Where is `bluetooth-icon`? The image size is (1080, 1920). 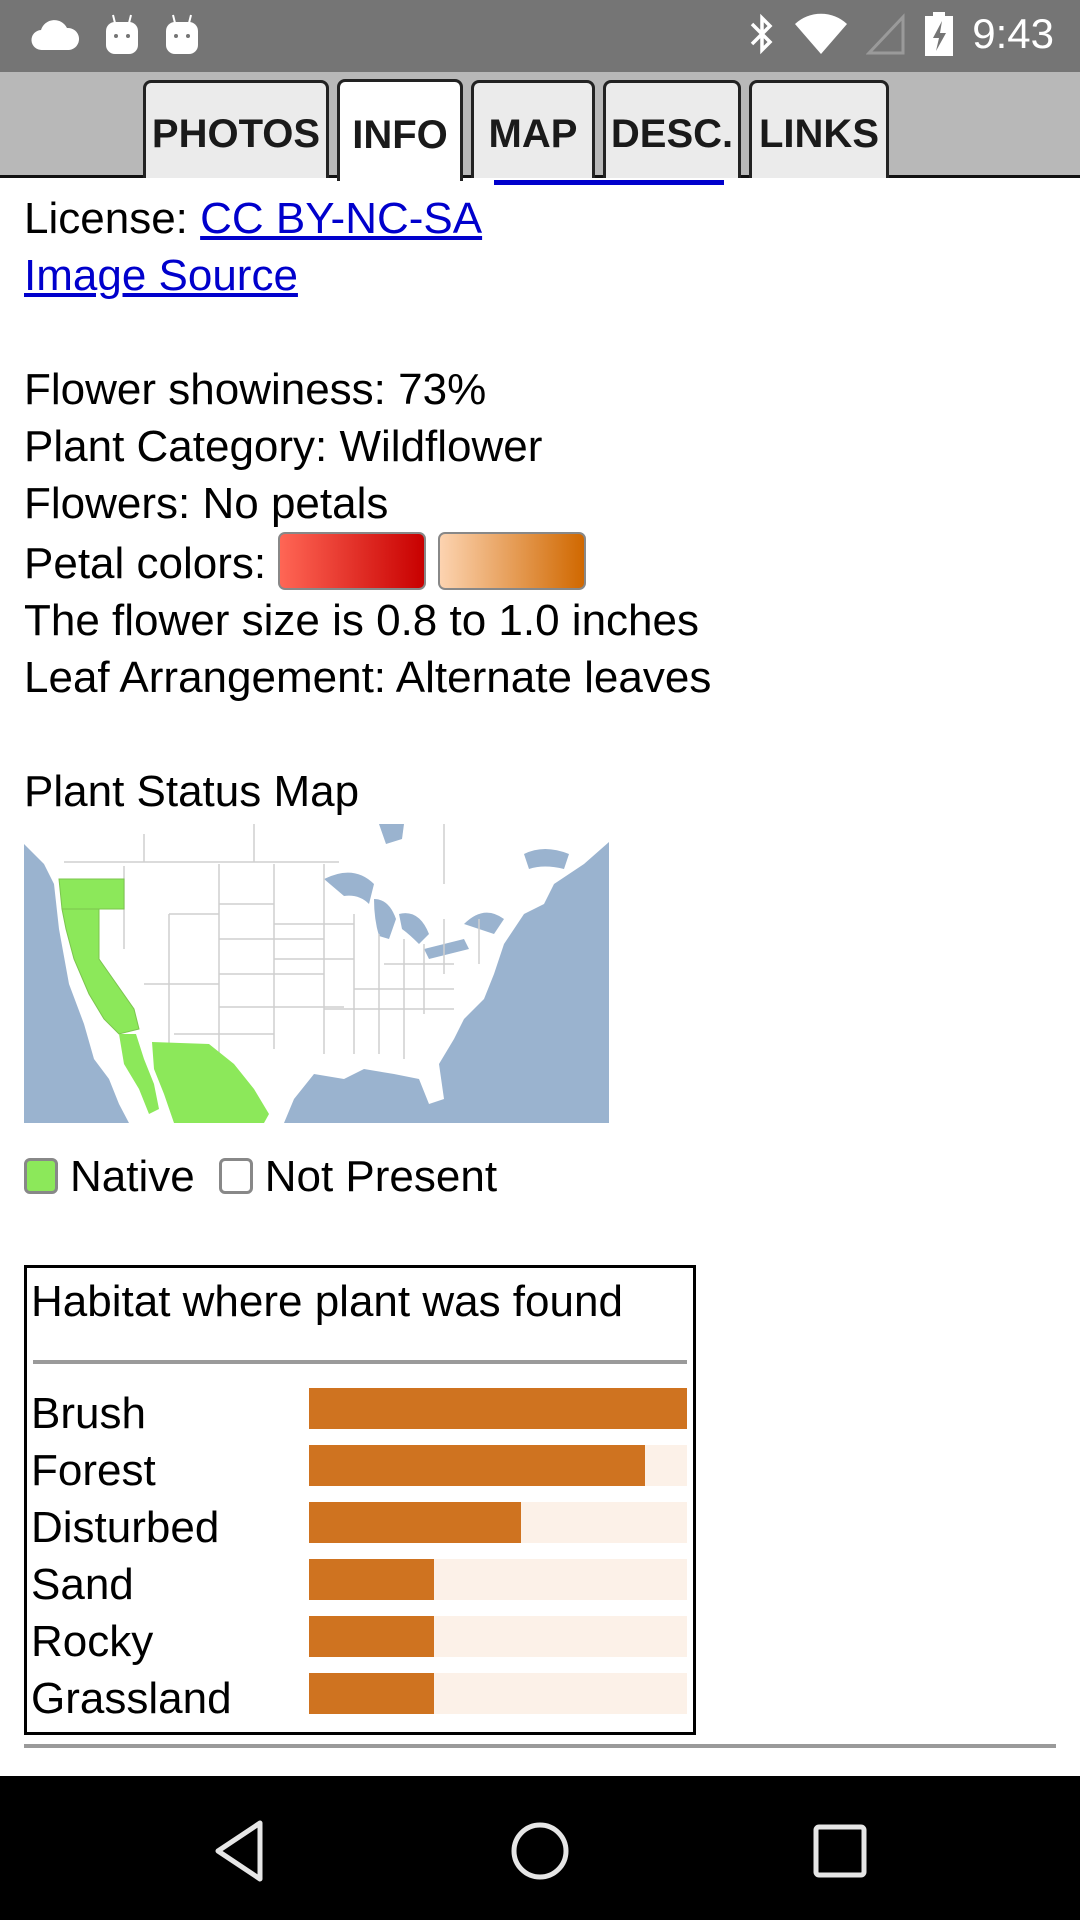 bluetooth-icon is located at coordinates (762, 34).